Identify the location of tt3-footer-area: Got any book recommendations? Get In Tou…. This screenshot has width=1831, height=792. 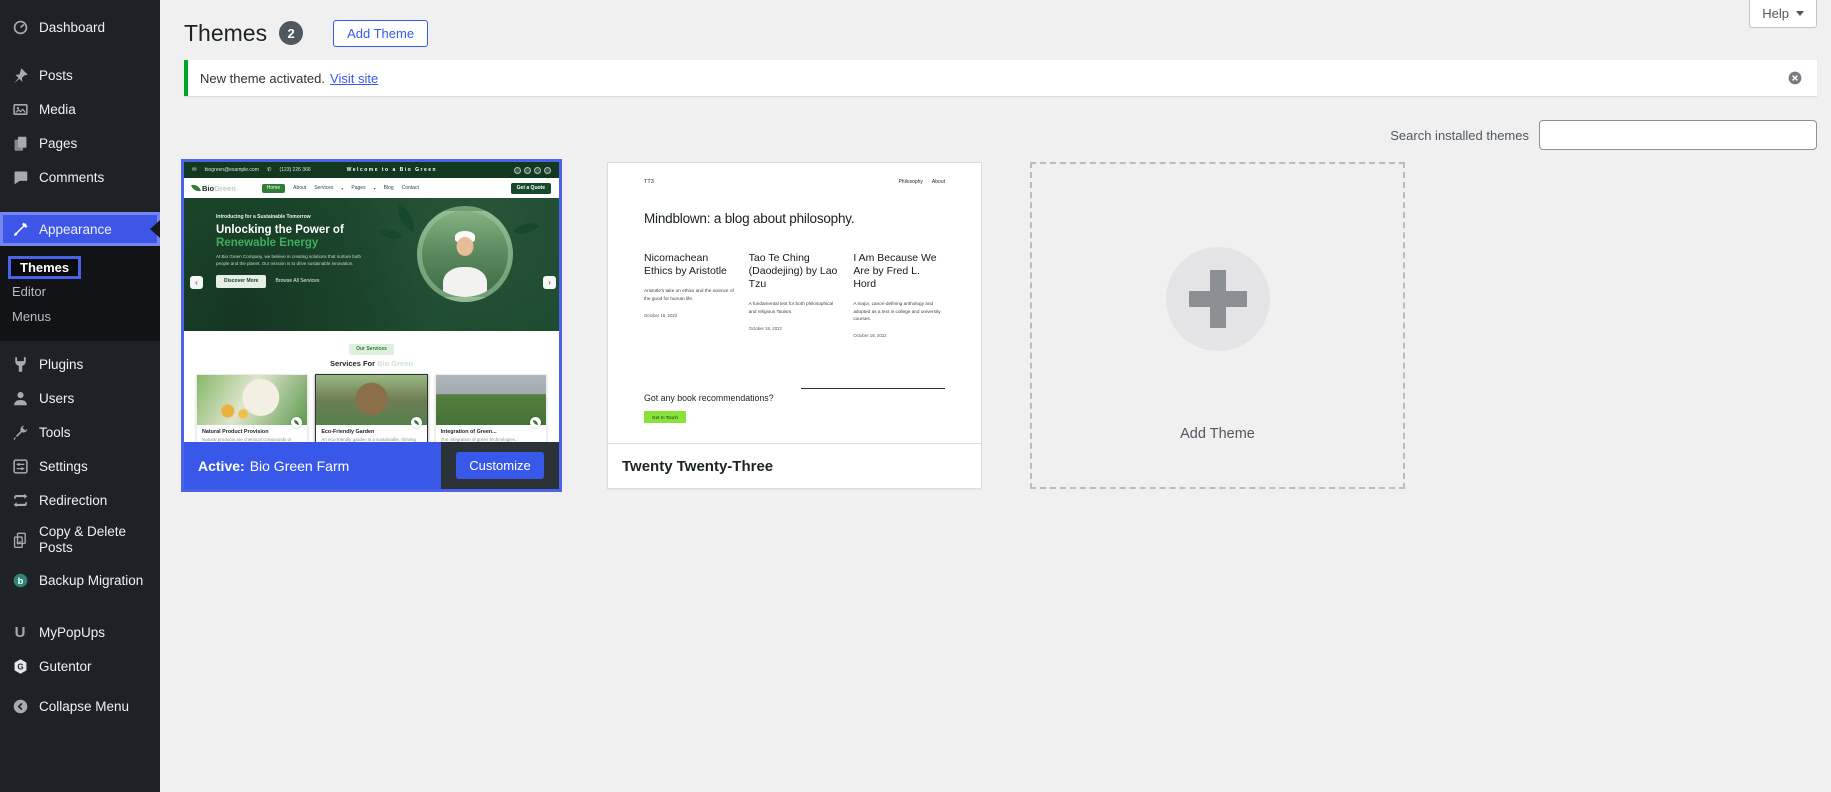
(794, 404).